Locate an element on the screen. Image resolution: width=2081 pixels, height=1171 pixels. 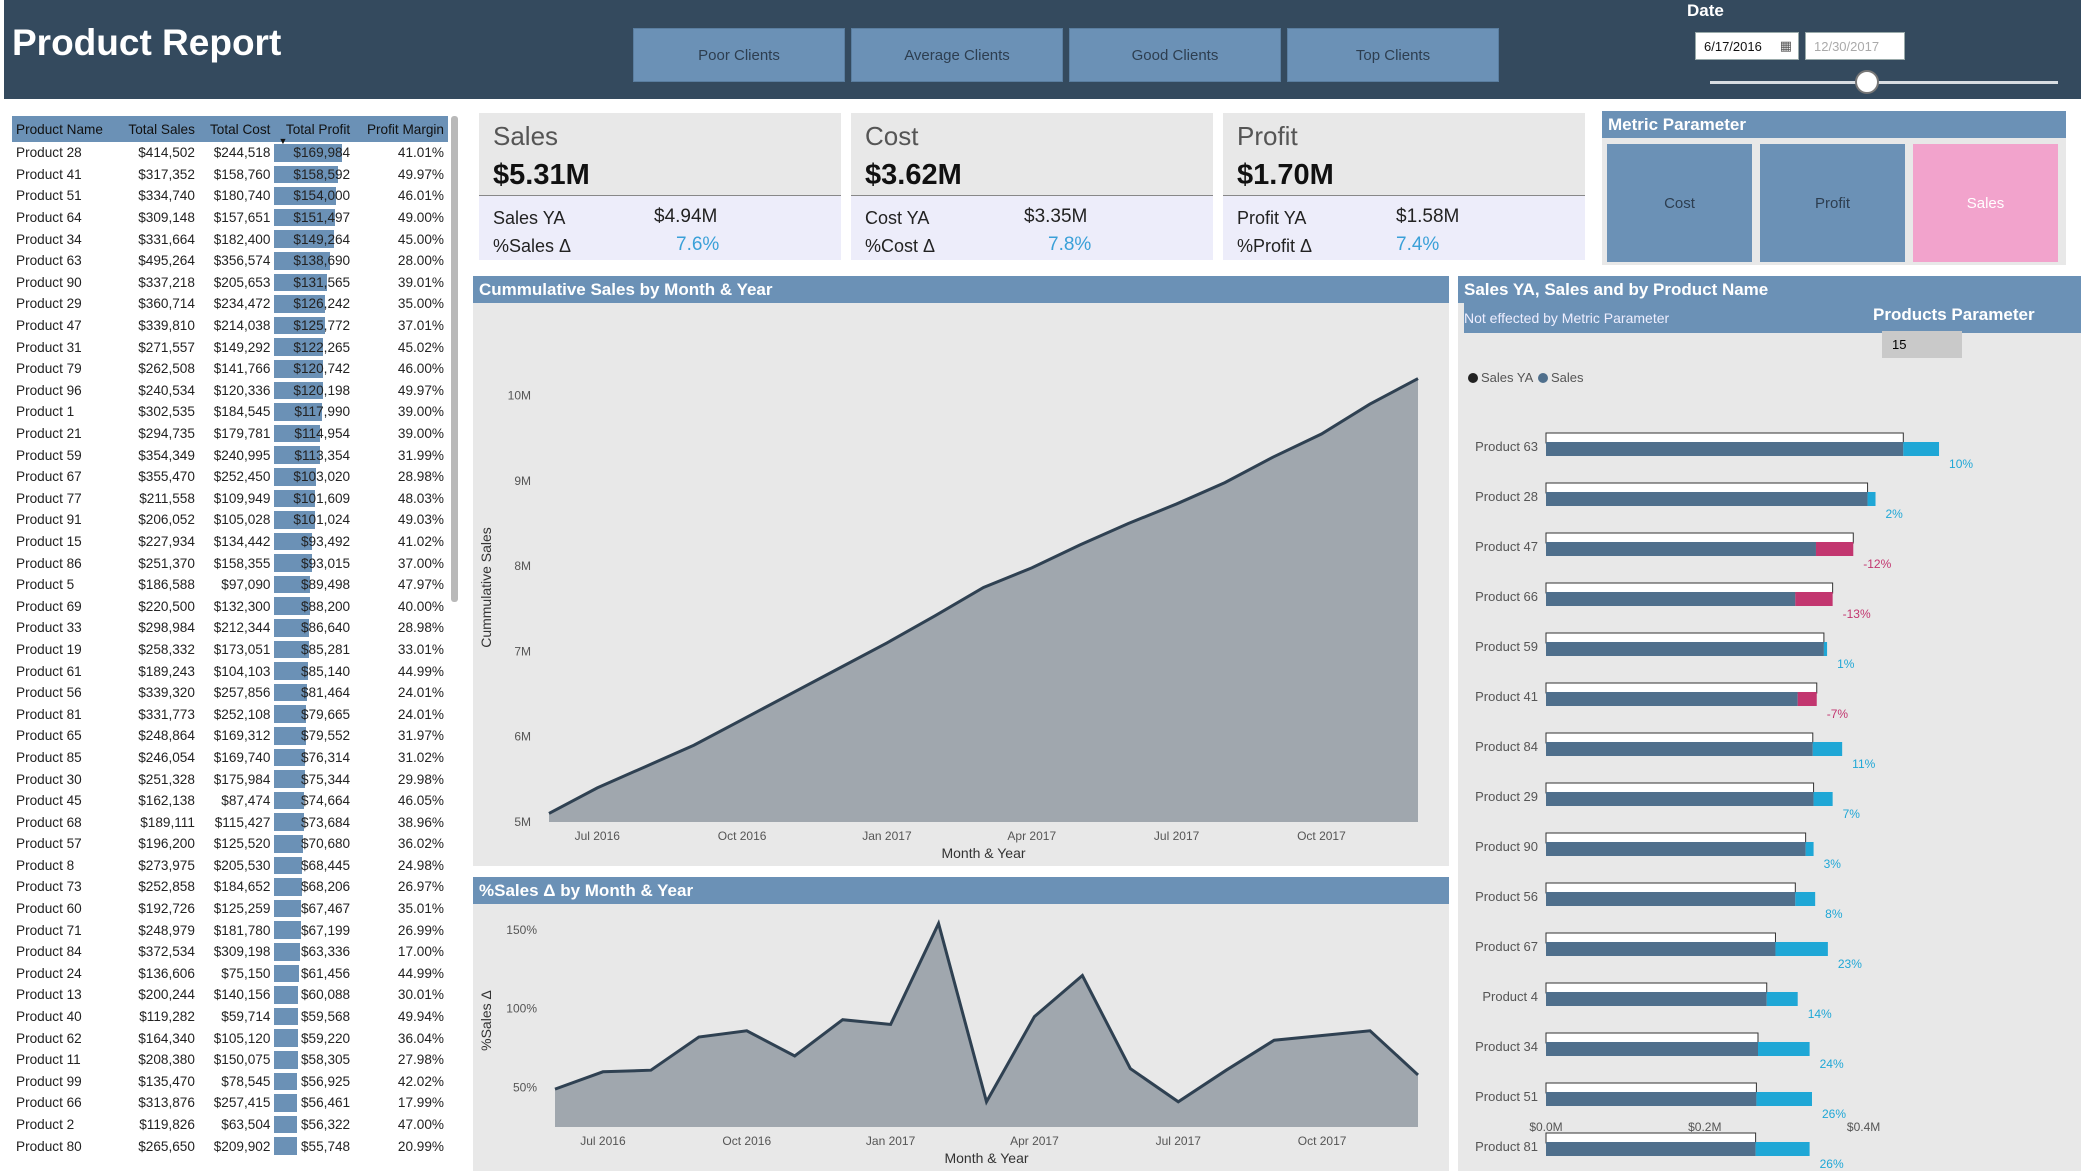
table-row: Product 47 $339,810 $214,038 $125,772 37.01% is located at coordinates (230, 326).